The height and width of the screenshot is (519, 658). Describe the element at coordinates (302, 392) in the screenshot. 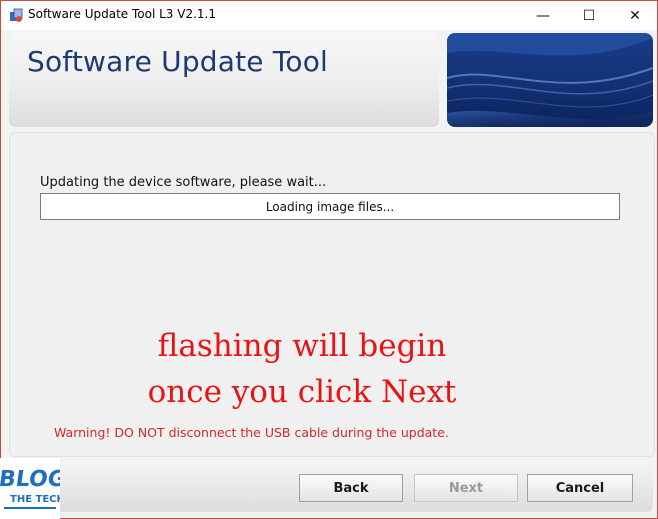

I see `annotation-line-2: once you click Next` at that location.